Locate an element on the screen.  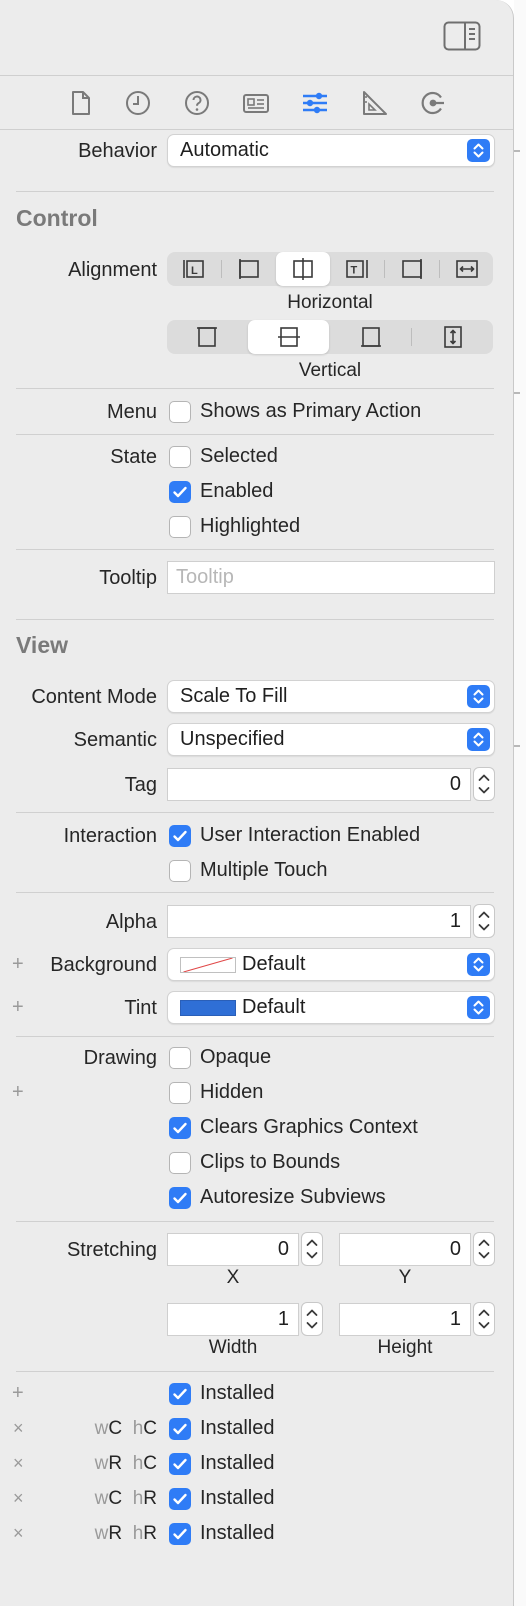
alpha-stepper is located at coordinates (484, 921).